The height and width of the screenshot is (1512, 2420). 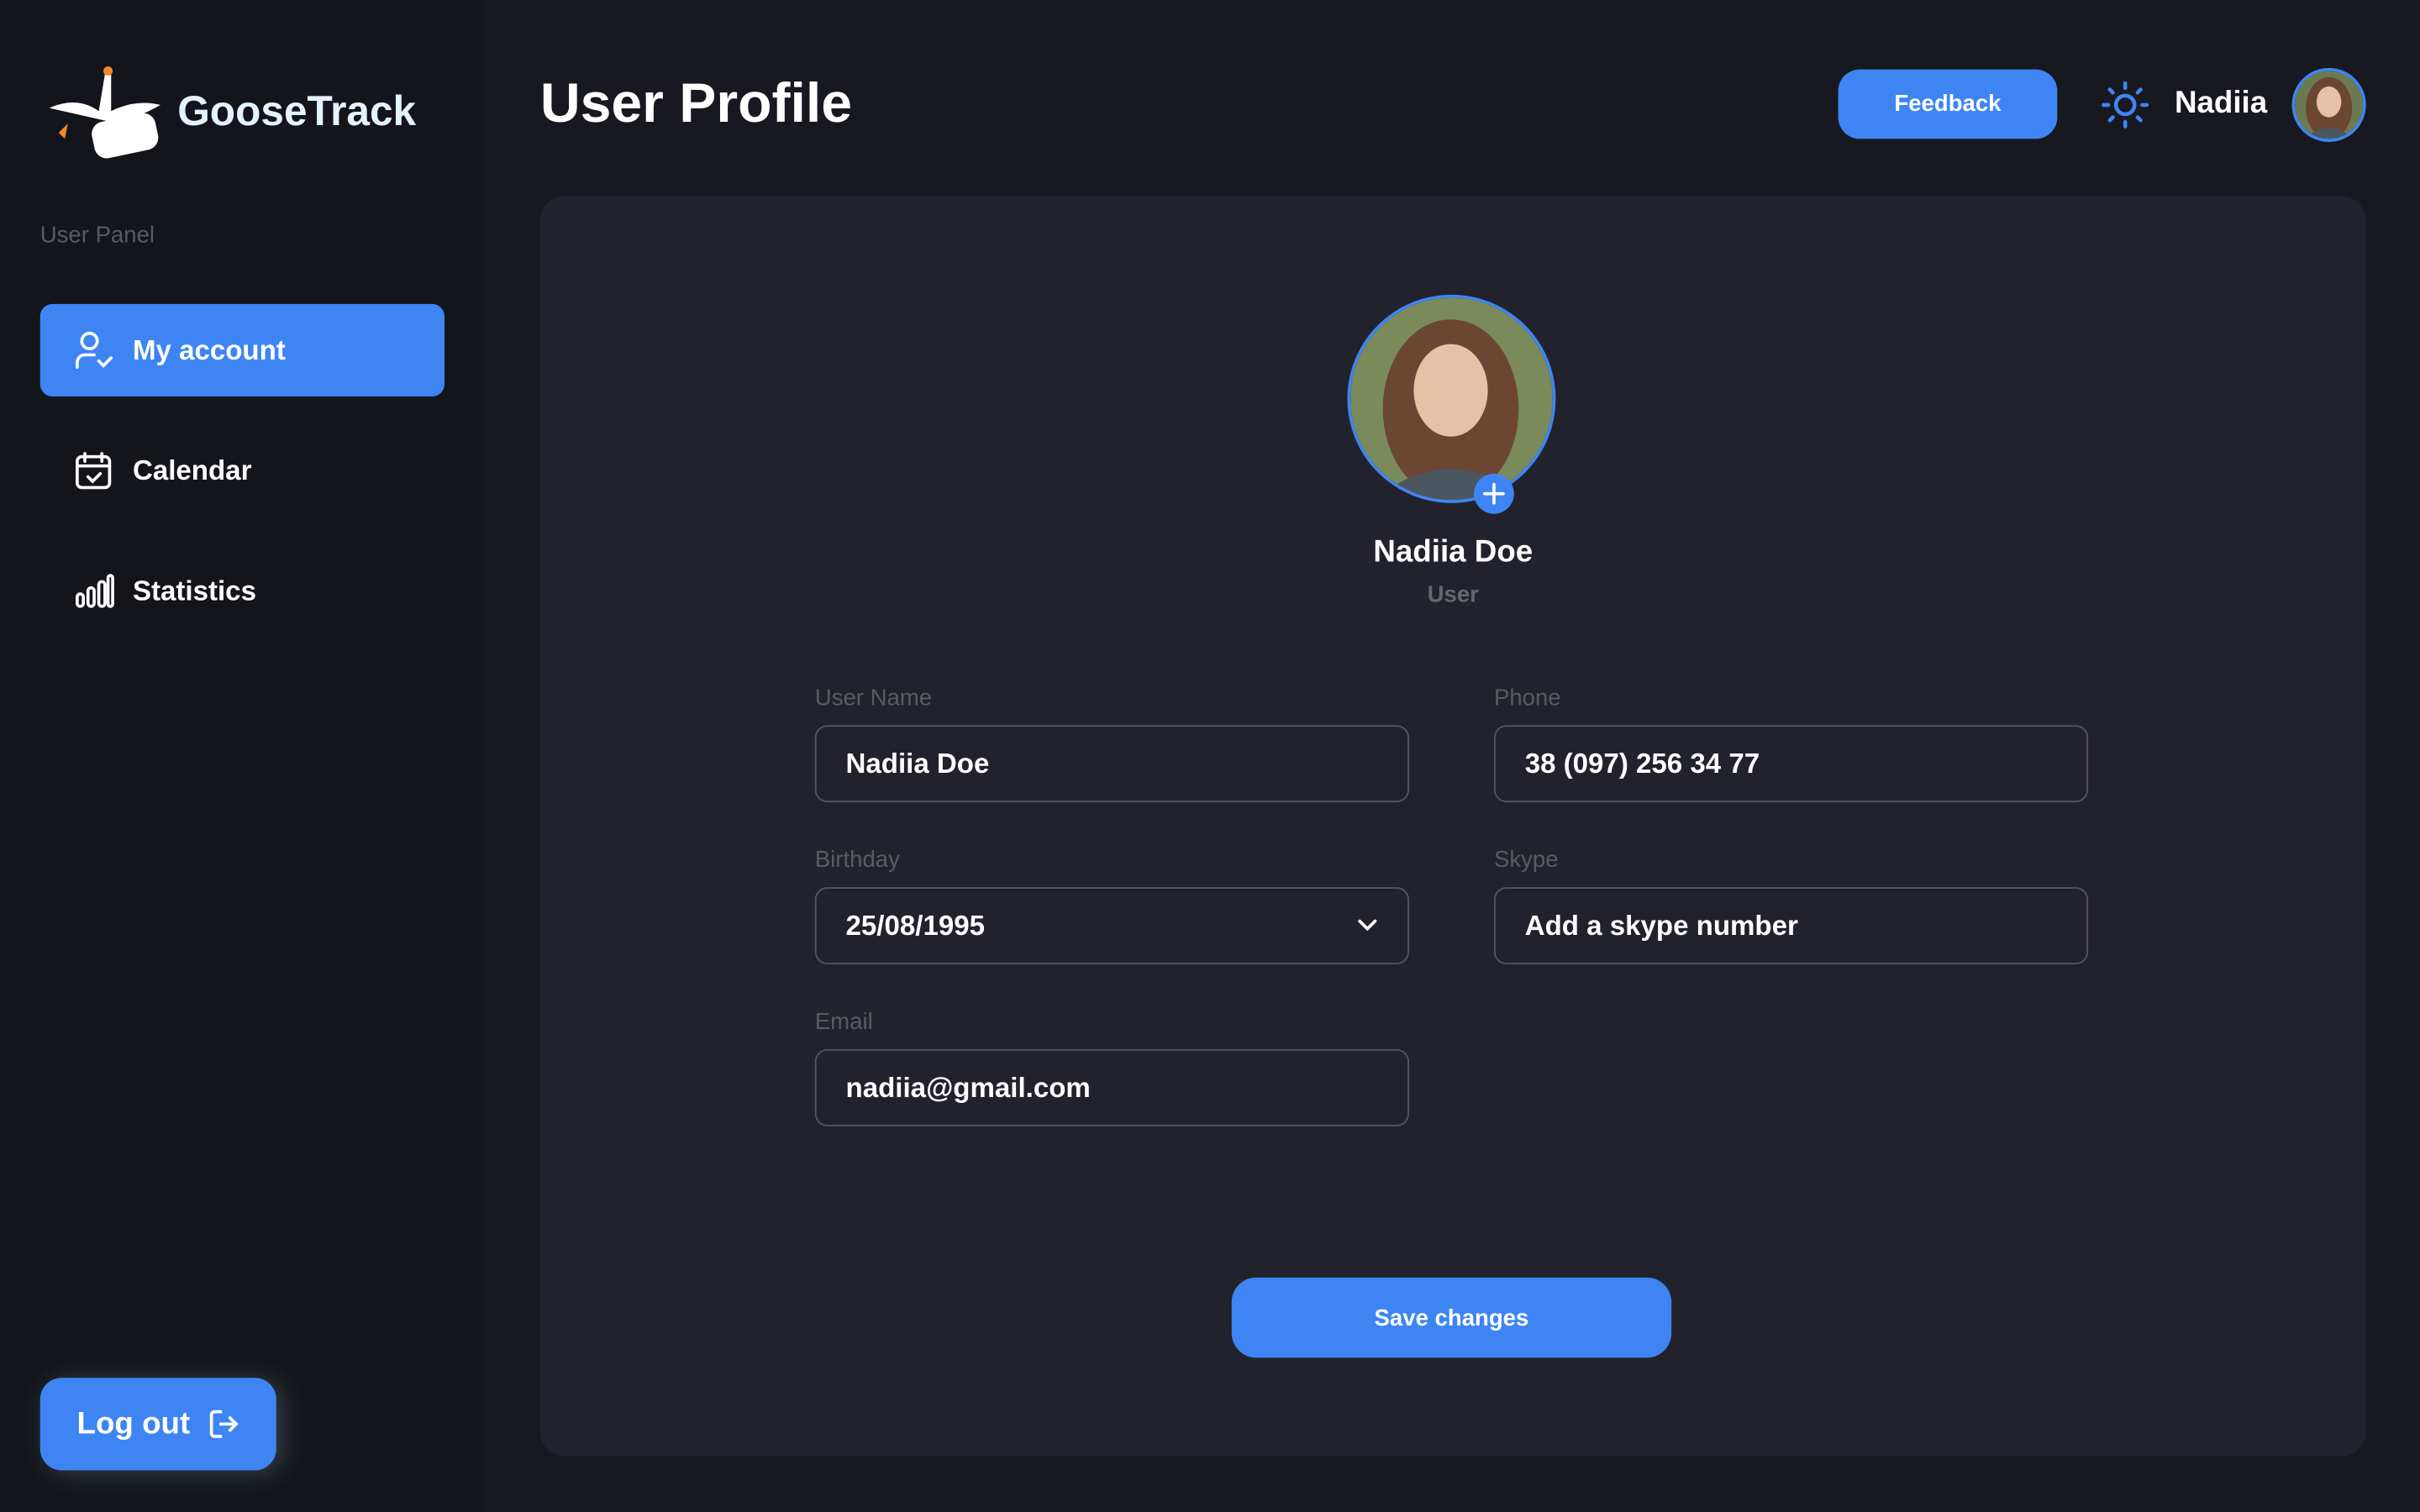 I want to click on sidebar-item-my-account: My account, so click(x=242, y=350).